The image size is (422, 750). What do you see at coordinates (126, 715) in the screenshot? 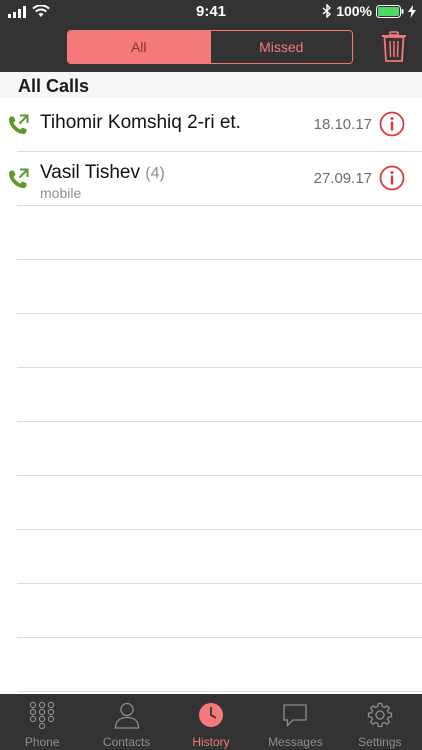
I see `contacts-icon` at bounding box center [126, 715].